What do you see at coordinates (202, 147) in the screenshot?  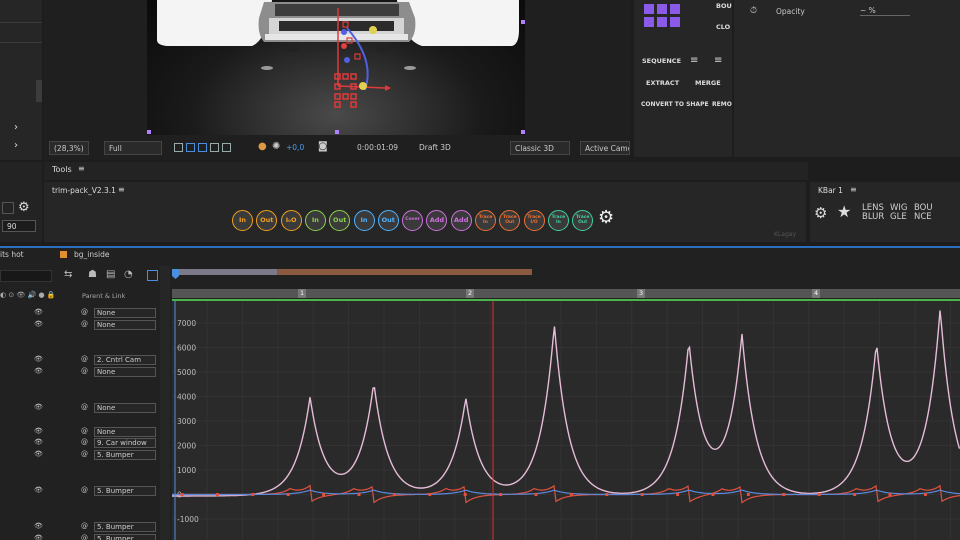 I see `mask-icon` at bounding box center [202, 147].